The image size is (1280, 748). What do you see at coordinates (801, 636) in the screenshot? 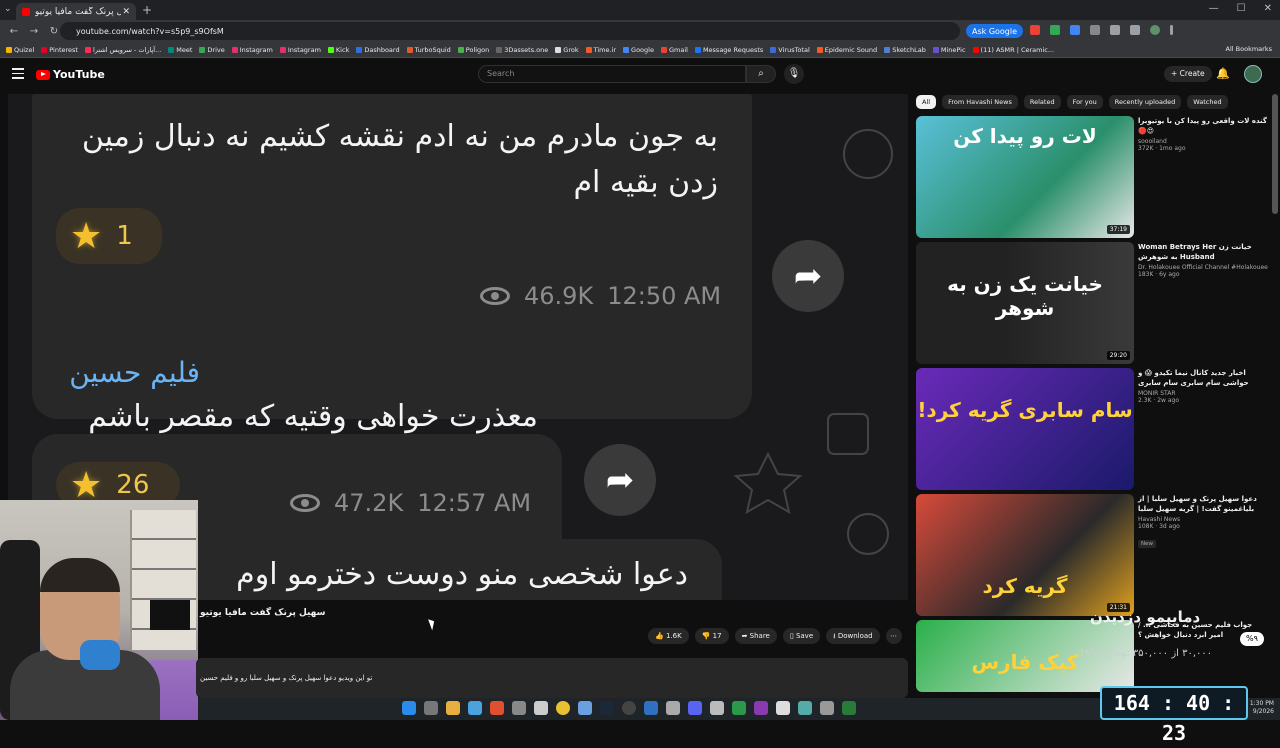
I see `save-button: ▯ Save` at bounding box center [801, 636].